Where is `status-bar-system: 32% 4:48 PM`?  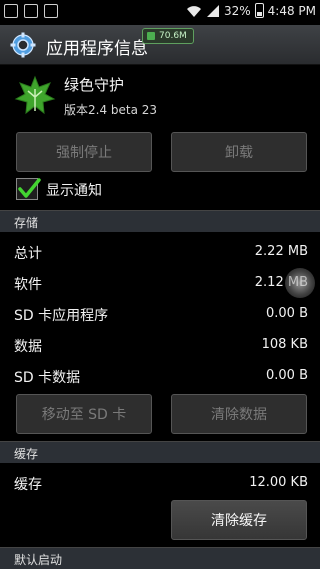
status-bar-system: 32% 4:48 PM is located at coordinates (251, 10).